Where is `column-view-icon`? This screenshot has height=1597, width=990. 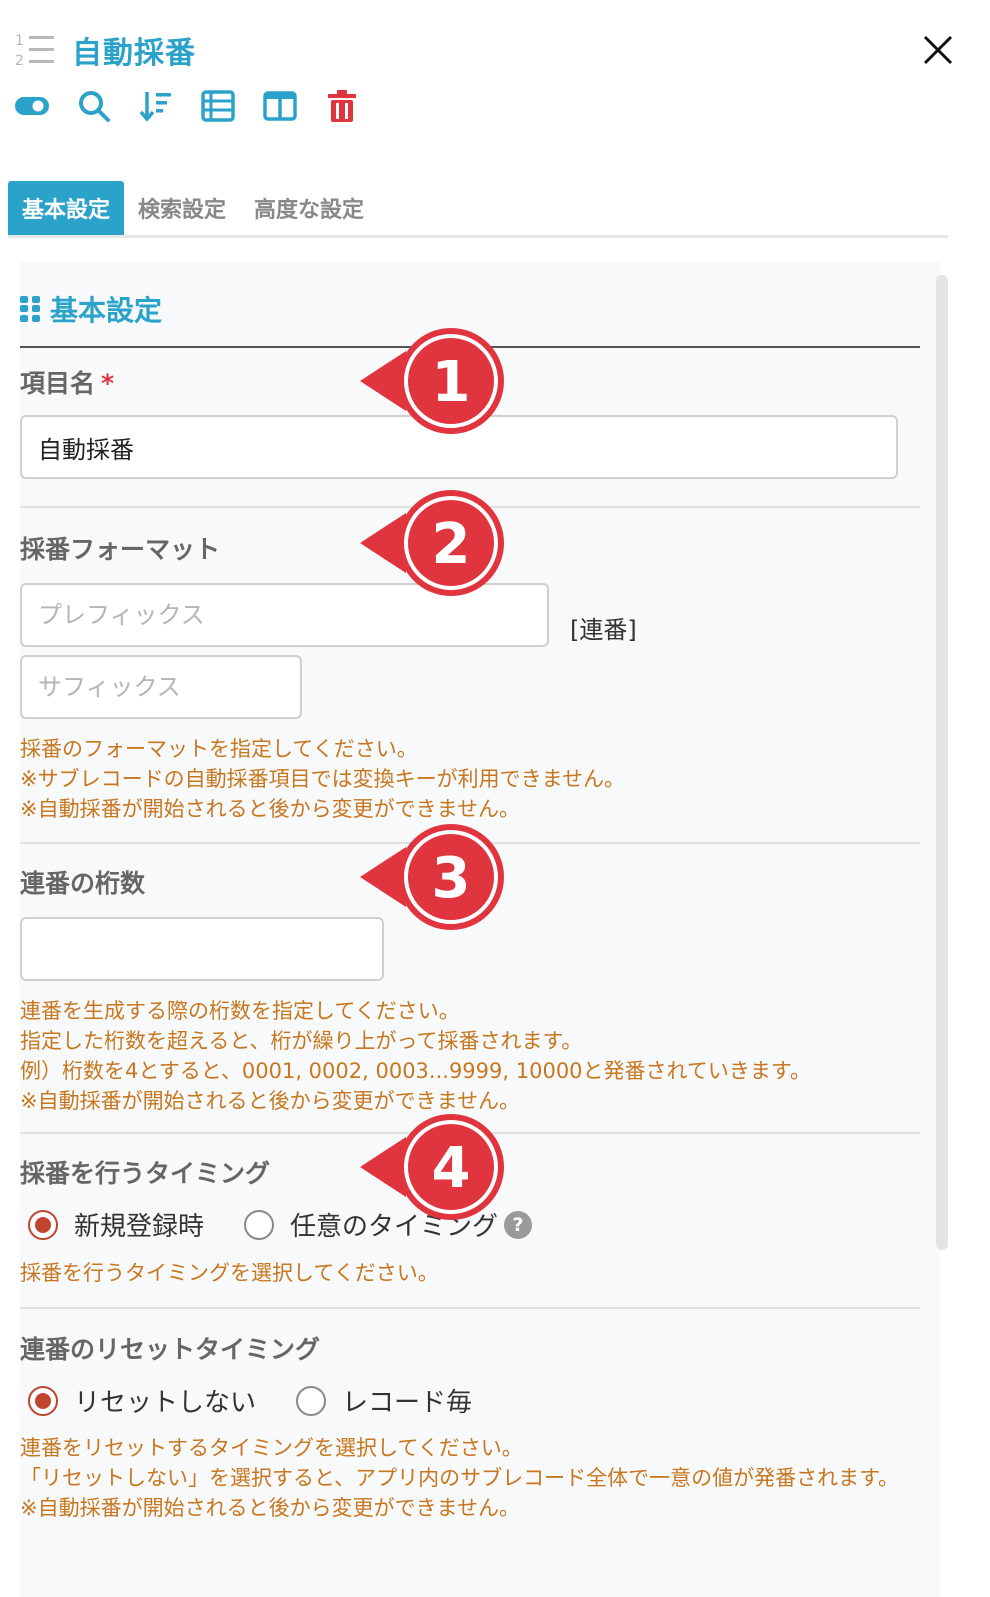 column-view-icon is located at coordinates (280, 106).